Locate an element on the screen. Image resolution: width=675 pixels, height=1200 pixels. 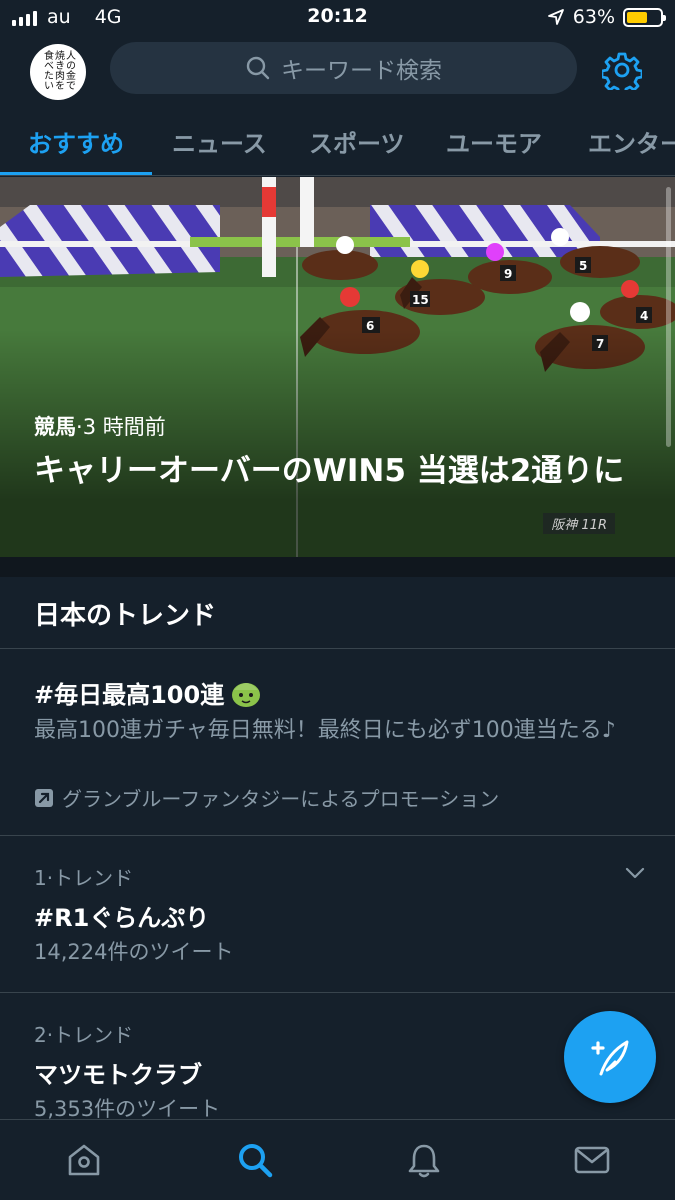
promoted-by-label: グランブルーファンタジーによるプロモーション is located at coordinates (281, 799).